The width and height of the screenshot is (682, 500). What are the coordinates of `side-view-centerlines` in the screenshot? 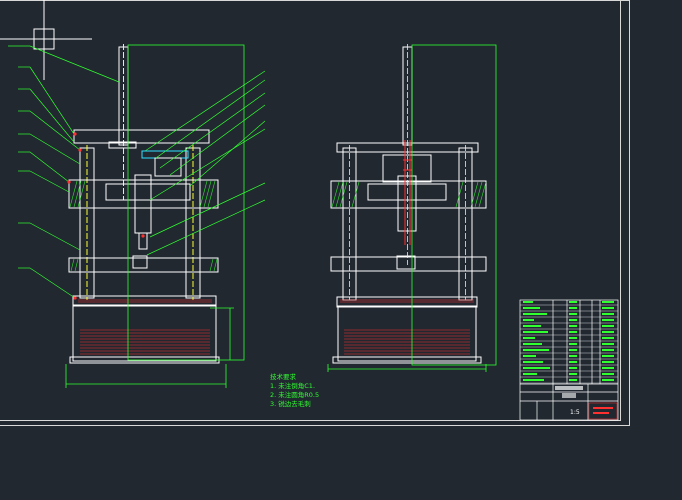 It's located at (407, 172).